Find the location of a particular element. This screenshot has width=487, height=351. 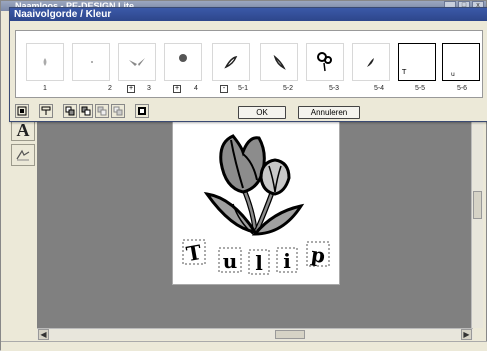

select-tool-icon is located at coordinates (23, 155).